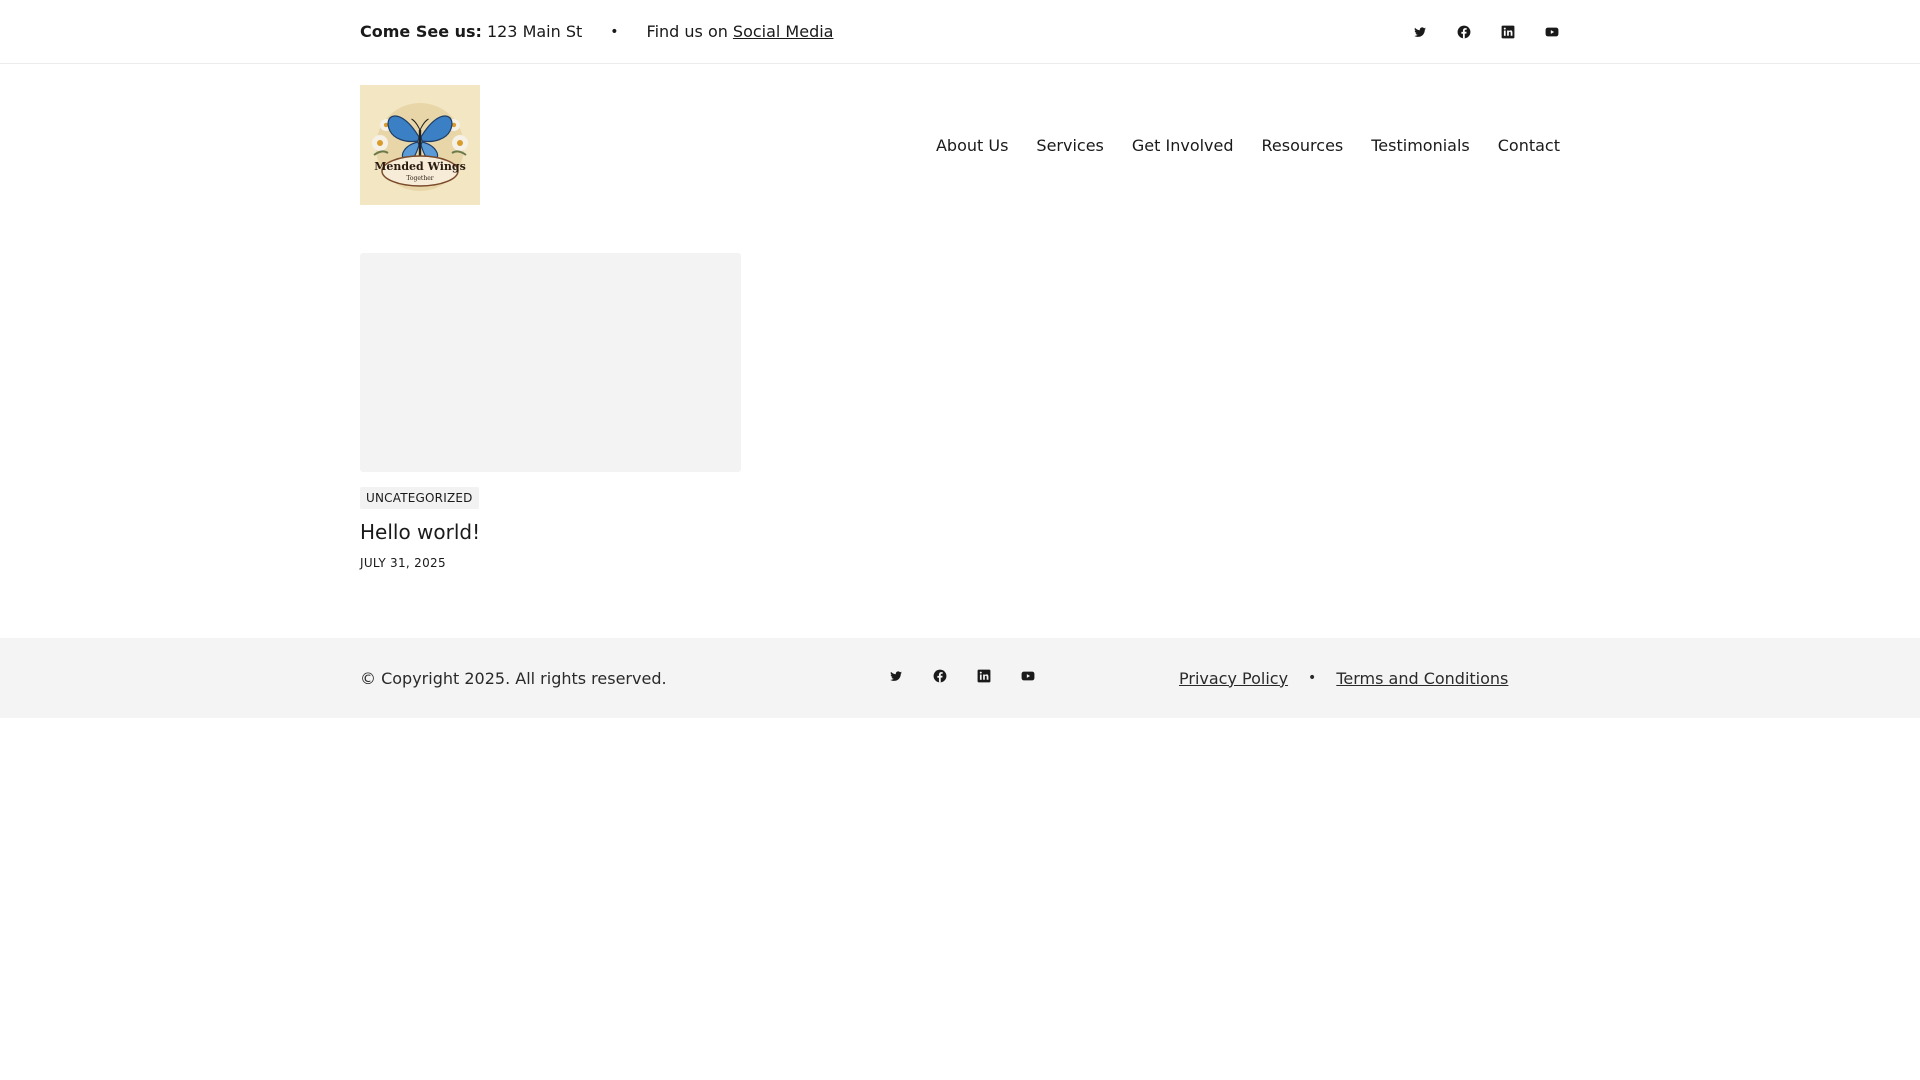  I want to click on logo-text-main: Mended Wings, so click(420, 166).